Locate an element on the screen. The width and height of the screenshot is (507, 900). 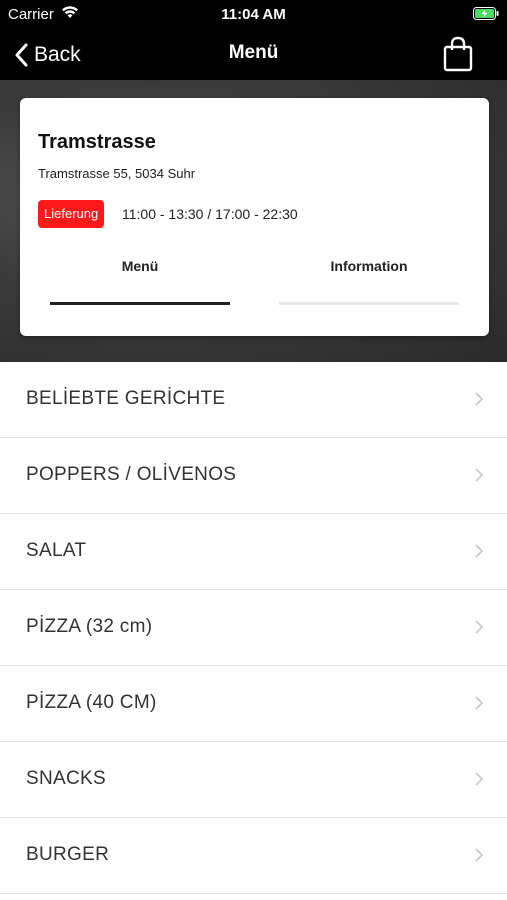
battery-charging-icon is located at coordinates (486, 13).